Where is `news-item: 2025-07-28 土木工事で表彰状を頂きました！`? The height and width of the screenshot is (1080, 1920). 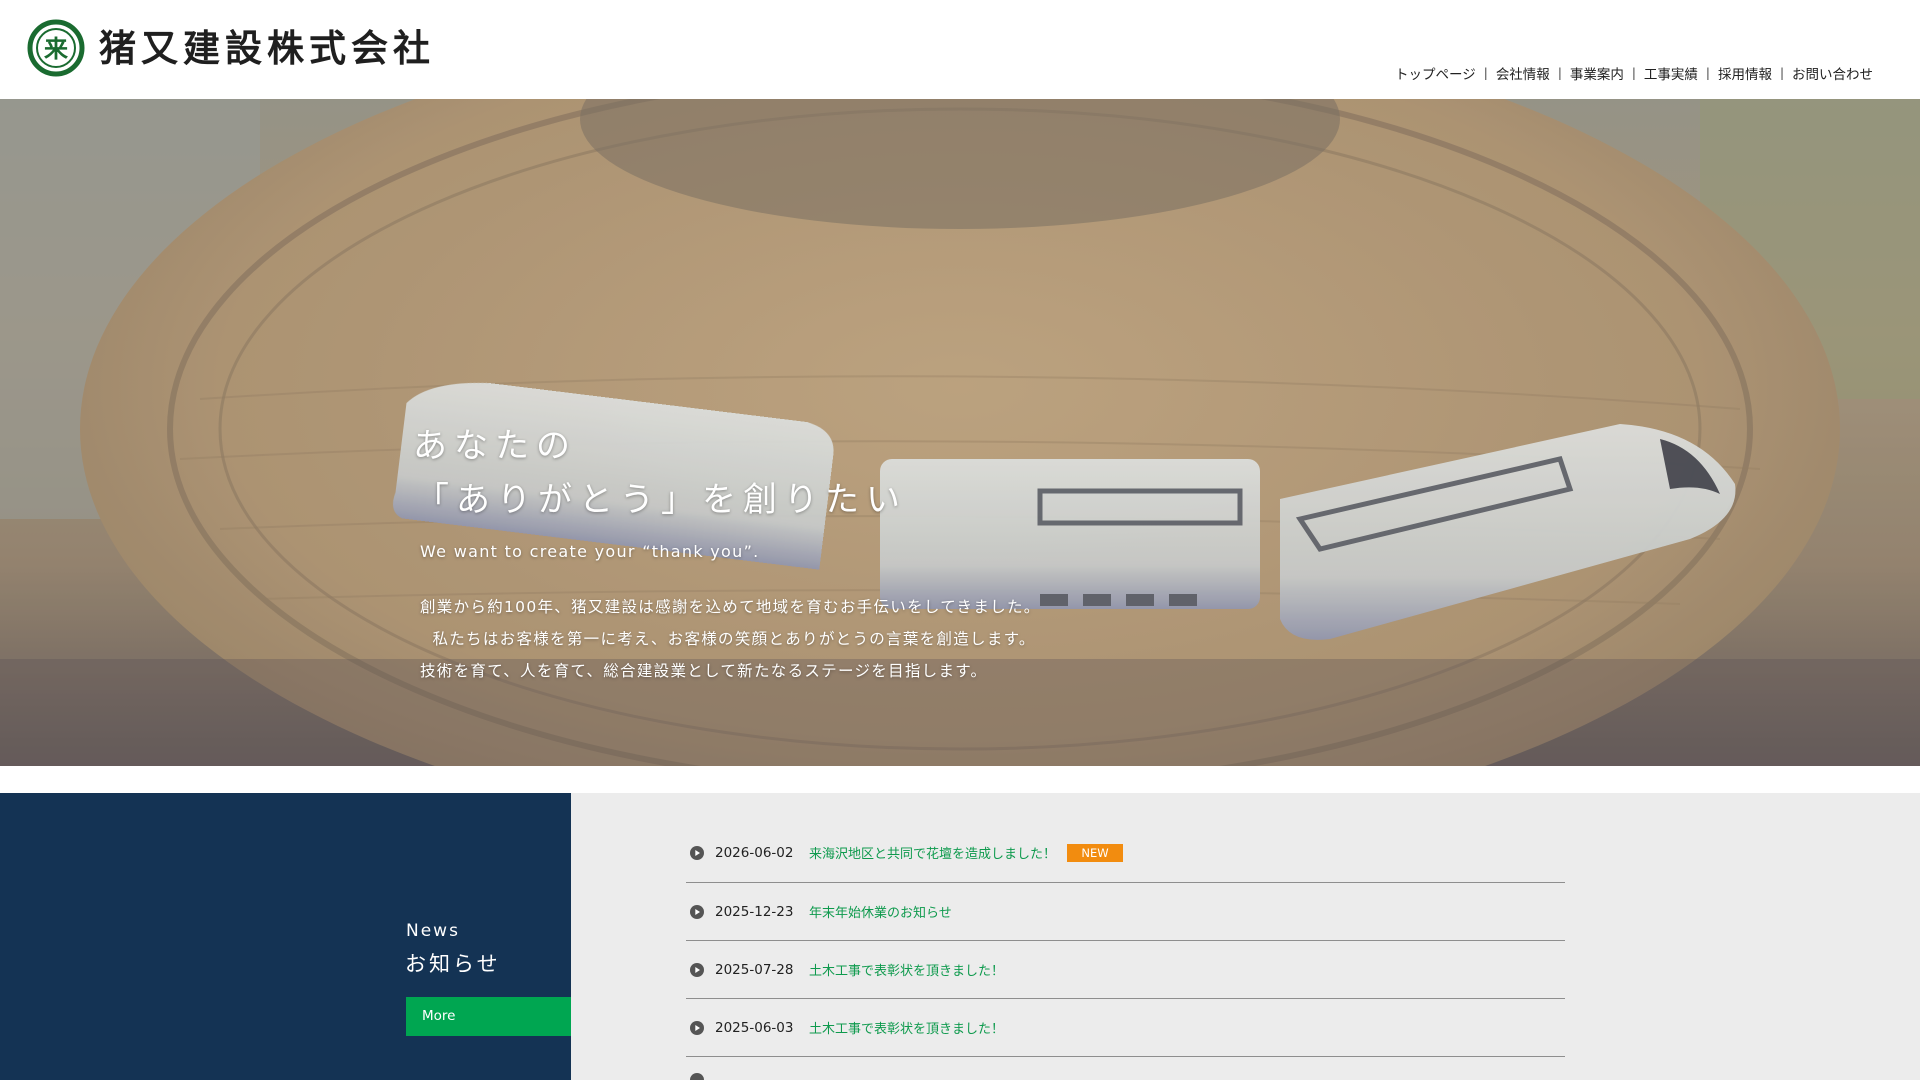 news-item: 2025-07-28 土木工事で表彰状を頂きました！ is located at coordinates (1125, 970).